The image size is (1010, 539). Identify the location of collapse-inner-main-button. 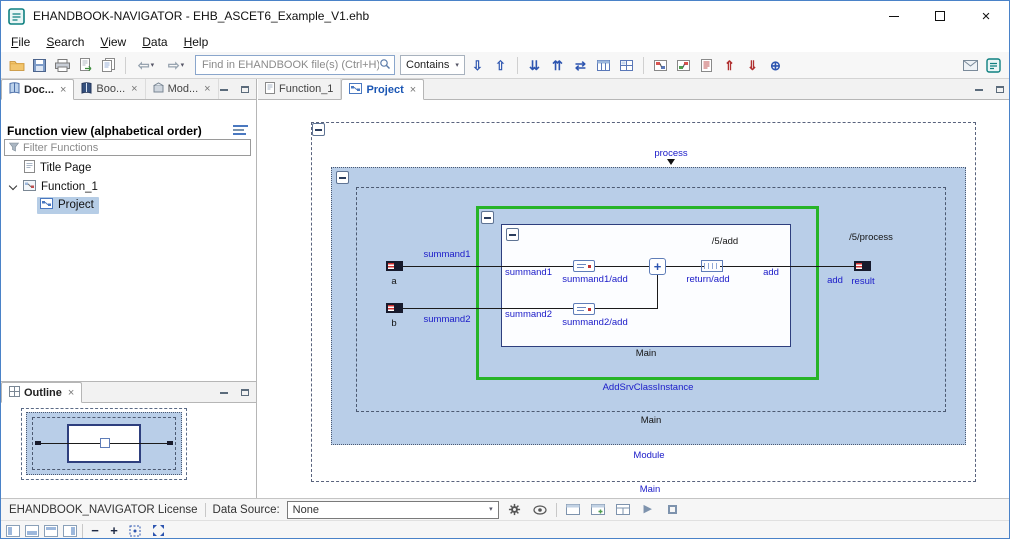
(512, 234).